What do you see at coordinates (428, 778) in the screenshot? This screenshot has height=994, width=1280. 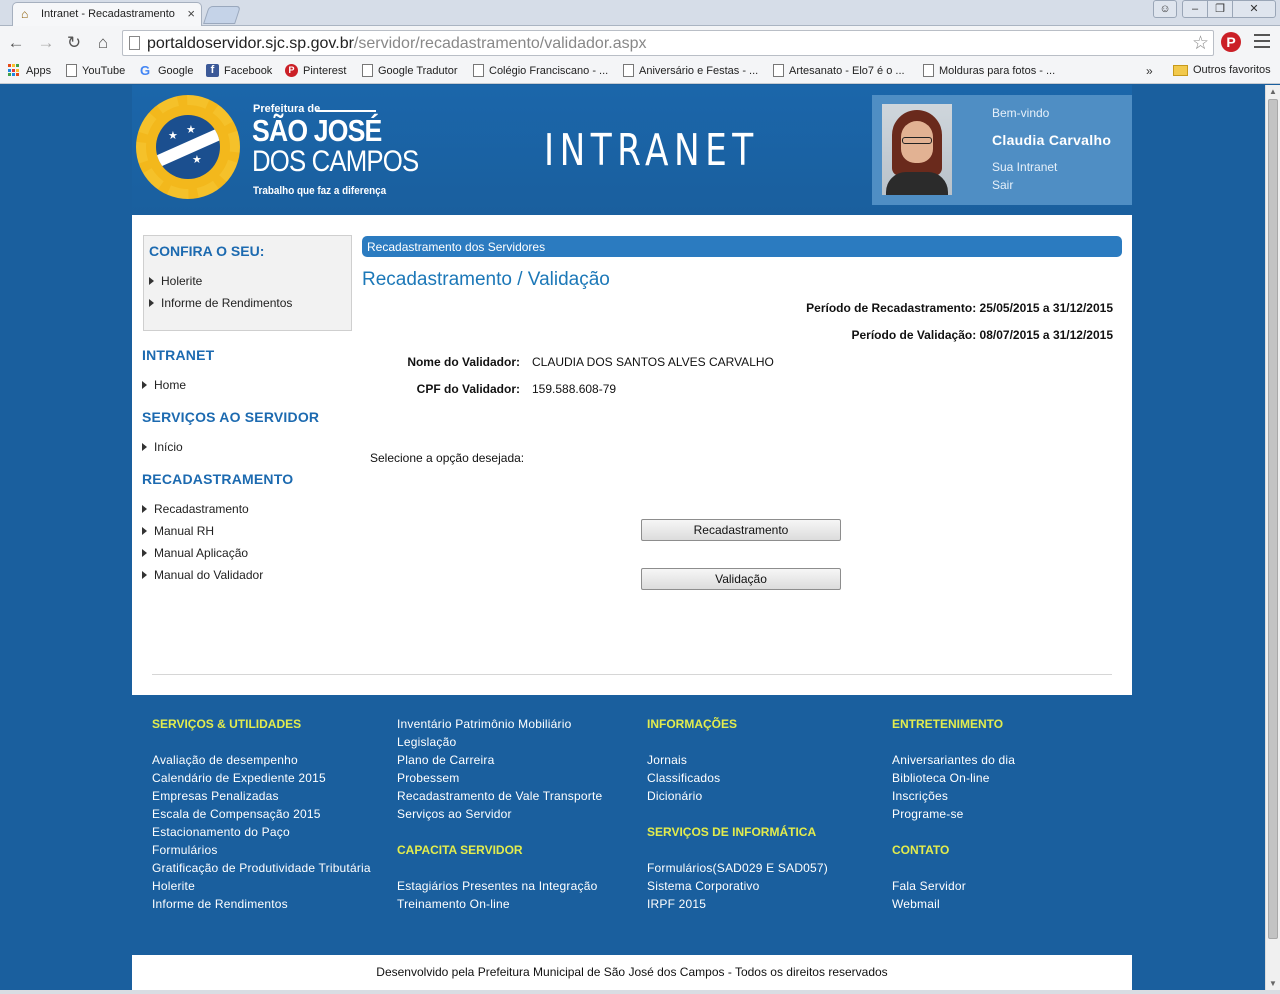 I see `footer-link: Probessem` at bounding box center [428, 778].